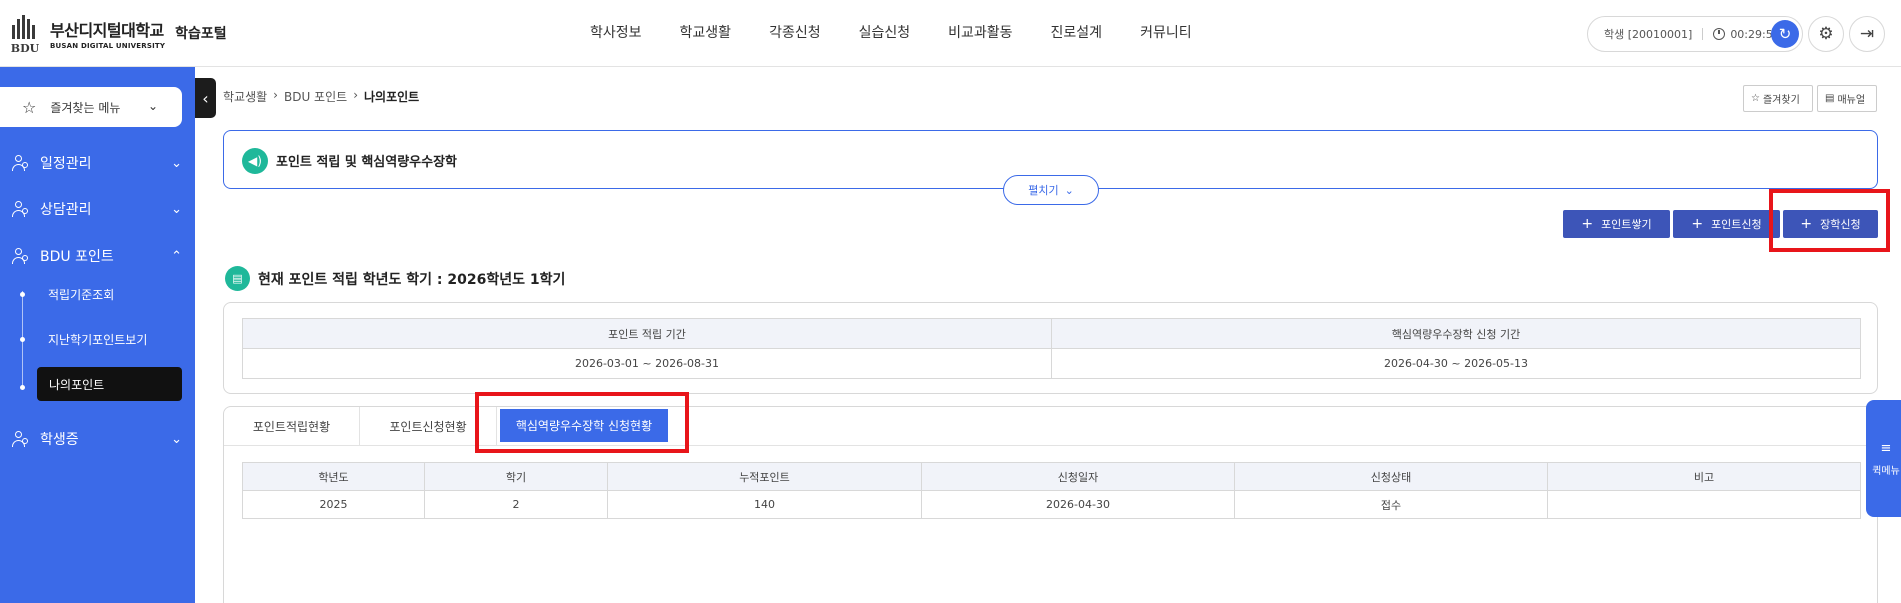  What do you see at coordinates (616, 32) in the screenshot?
I see `nav-academic-info: 학사정보` at bounding box center [616, 32].